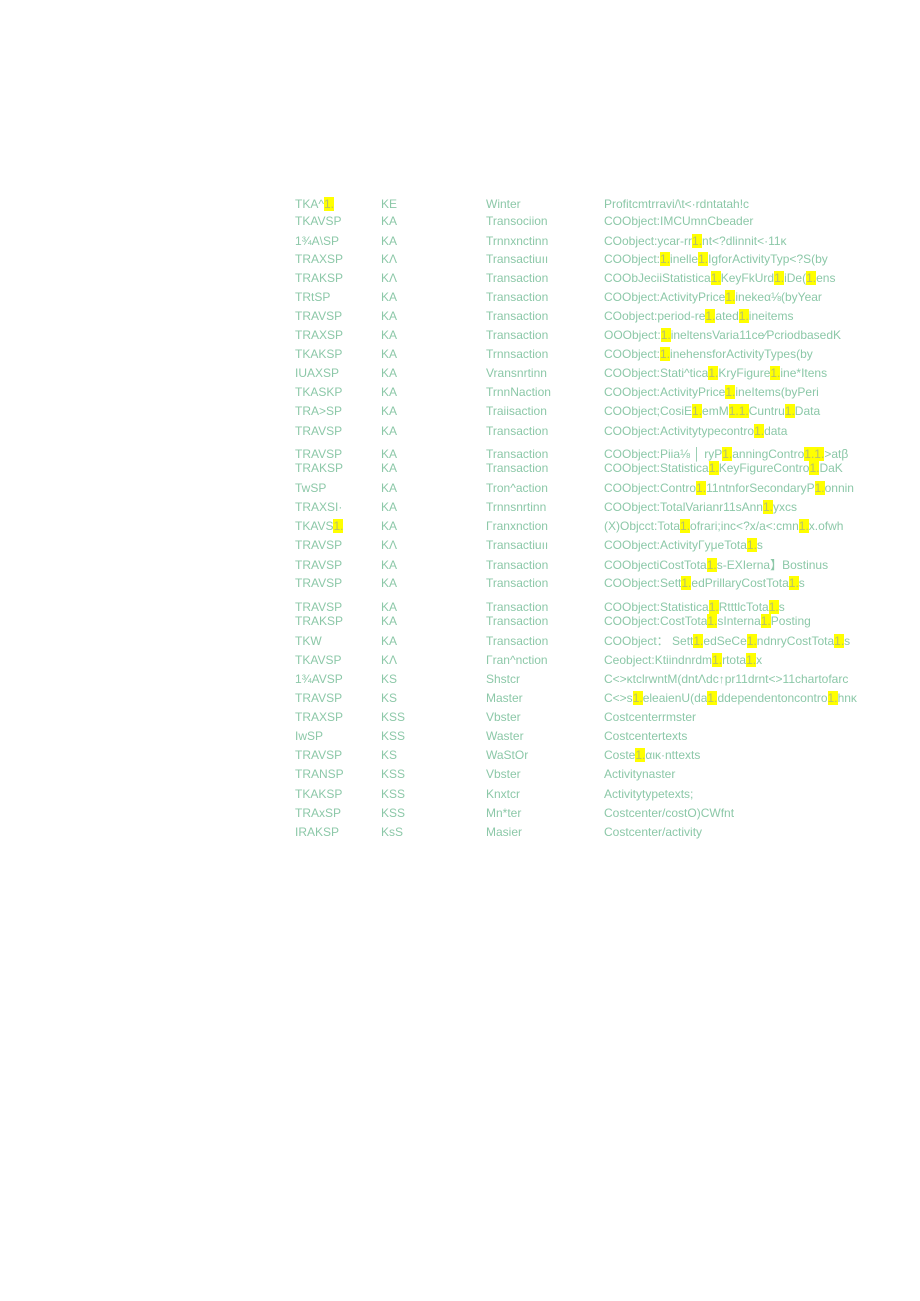 This screenshot has width=920, height=1301. Describe the element at coordinates (319, 354) in the screenshot. I see `row-code: TKAKSP` at that location.